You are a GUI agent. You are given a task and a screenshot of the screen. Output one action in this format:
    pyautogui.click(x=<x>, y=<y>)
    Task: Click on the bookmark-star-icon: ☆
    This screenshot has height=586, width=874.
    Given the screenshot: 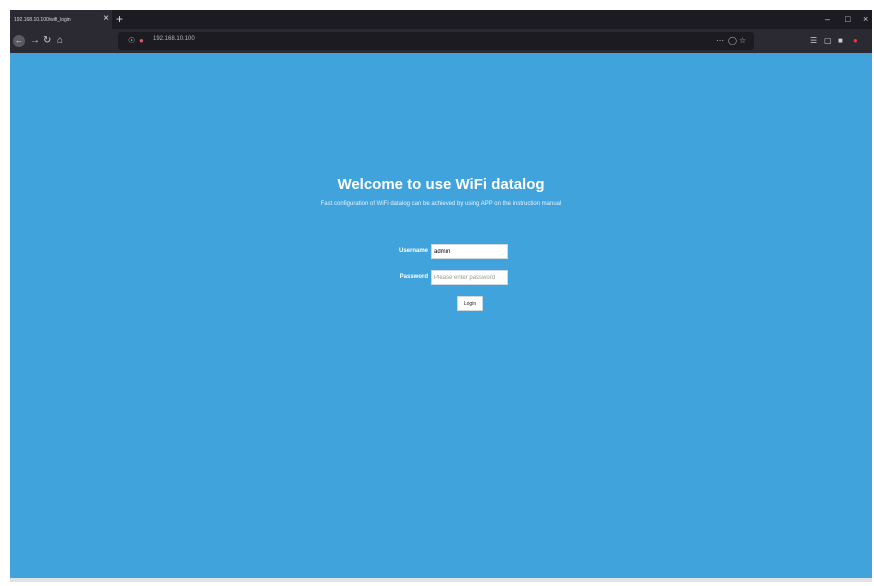 What is the action you would take?
    pyautogui.click(x=742, y=41)
    